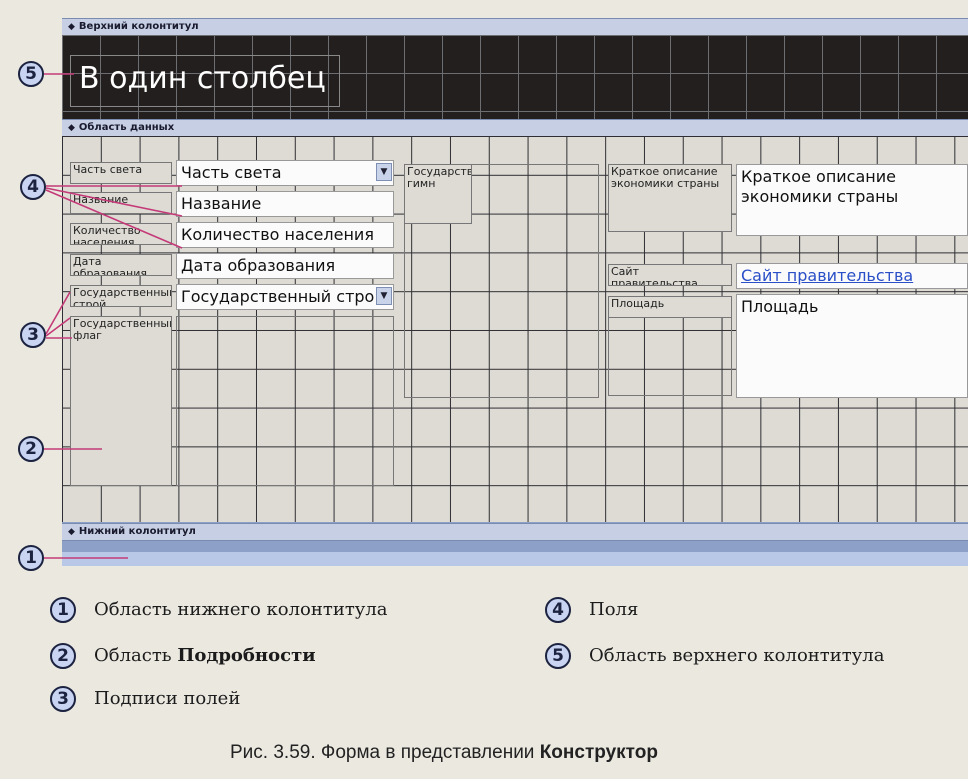  I want to click on field-website: Сайт правительства, so click(852, 276).